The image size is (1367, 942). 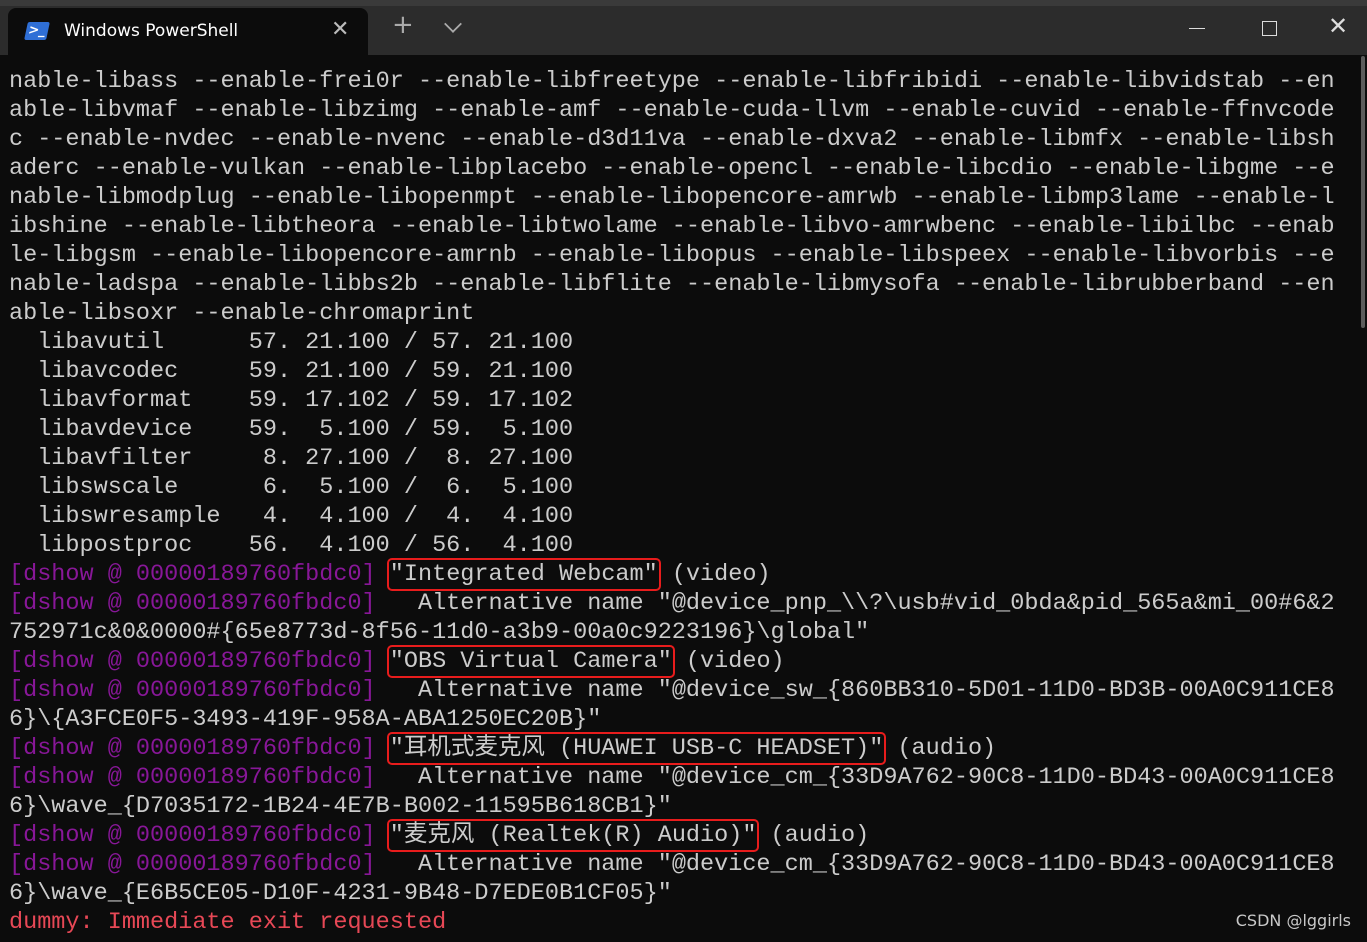 I want to click on error-line: dummy: Immediate exit requested, so click(x=672, y=922).